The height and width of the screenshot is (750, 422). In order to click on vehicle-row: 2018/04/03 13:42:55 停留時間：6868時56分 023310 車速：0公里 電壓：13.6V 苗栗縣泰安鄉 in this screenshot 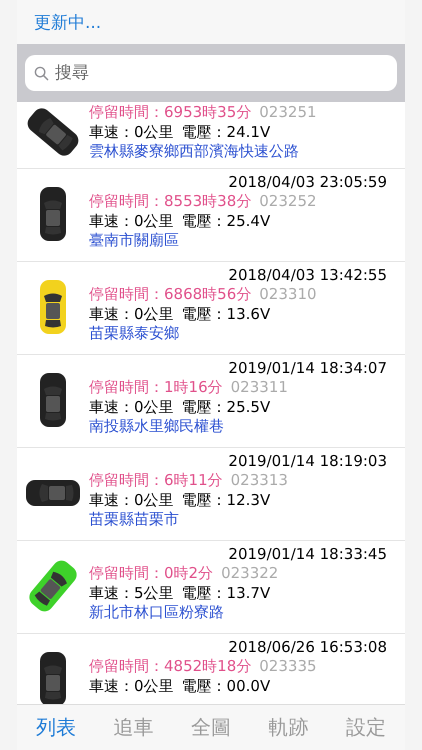, I will do `click(211, 308)`.